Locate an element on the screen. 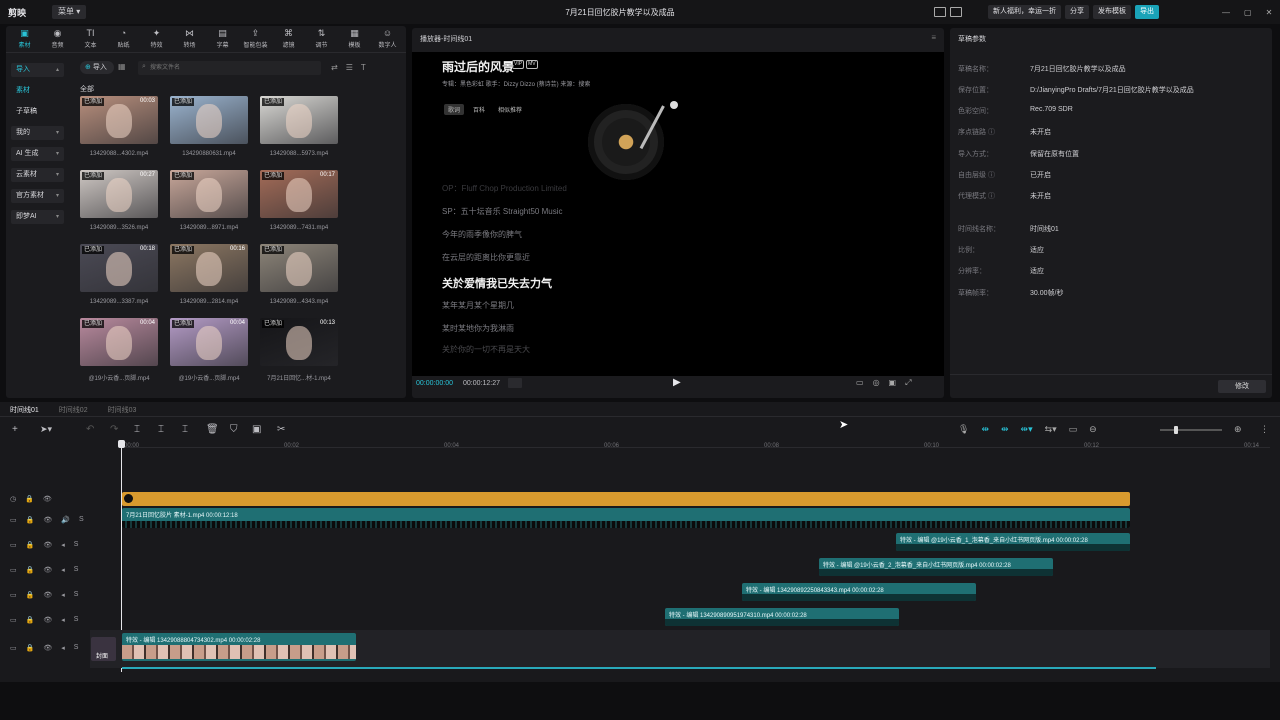 This screenshot has height=720, width=1280. tab-adjust: ⇅ 调节 is located at coordinates (321, 39).